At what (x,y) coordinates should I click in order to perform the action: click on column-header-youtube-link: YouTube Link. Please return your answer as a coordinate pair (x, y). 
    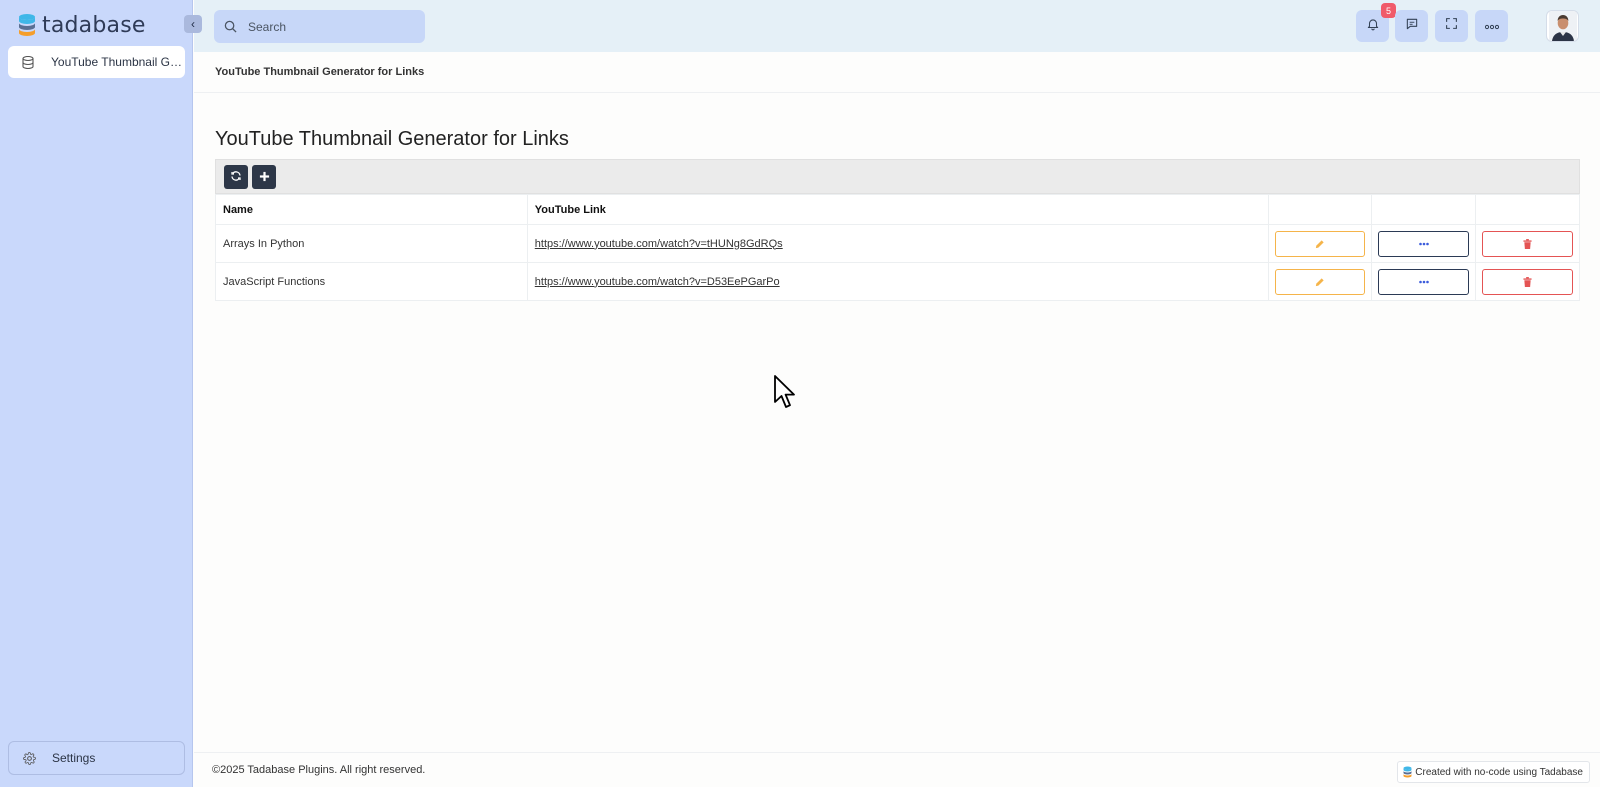
    Looking at the image, I should click on (898, 209).